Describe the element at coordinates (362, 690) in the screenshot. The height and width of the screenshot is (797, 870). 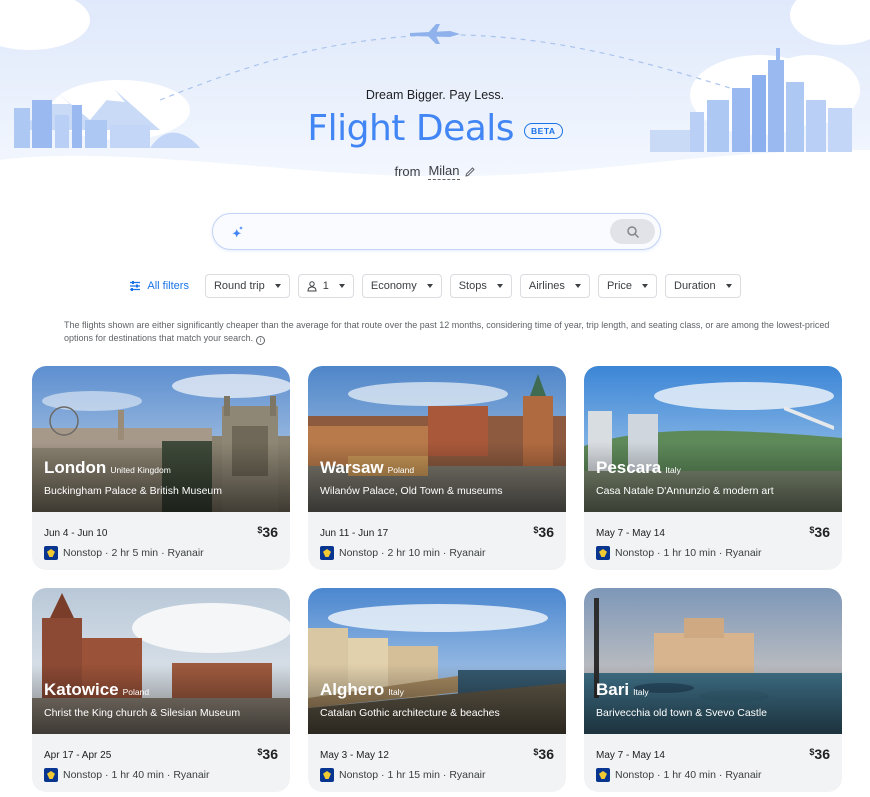
I see `destination-title: Alghero Italy` at that location.